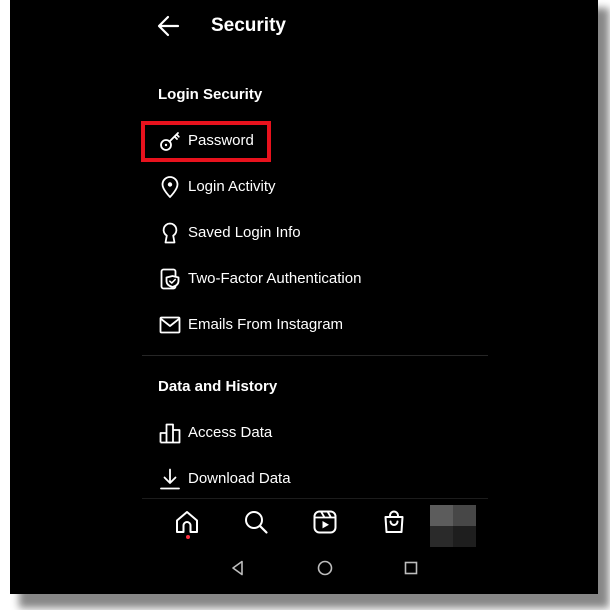  Describe the element at coordinates (394, 522) in the screenshot. I see `shop-bag-icon` at that location.